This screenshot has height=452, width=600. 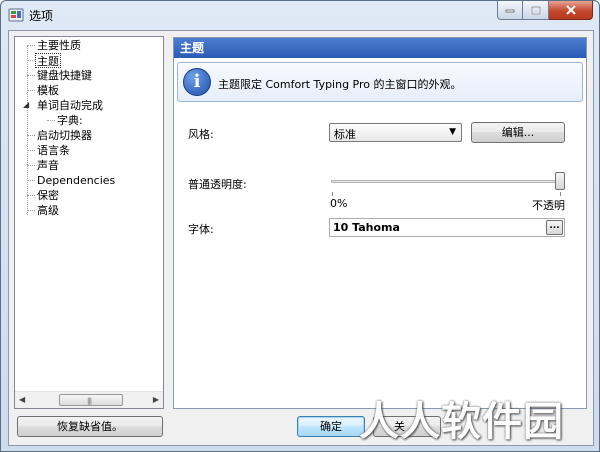 I want to click on scroll-right-icon: ▶, so click(x=156, y=399).